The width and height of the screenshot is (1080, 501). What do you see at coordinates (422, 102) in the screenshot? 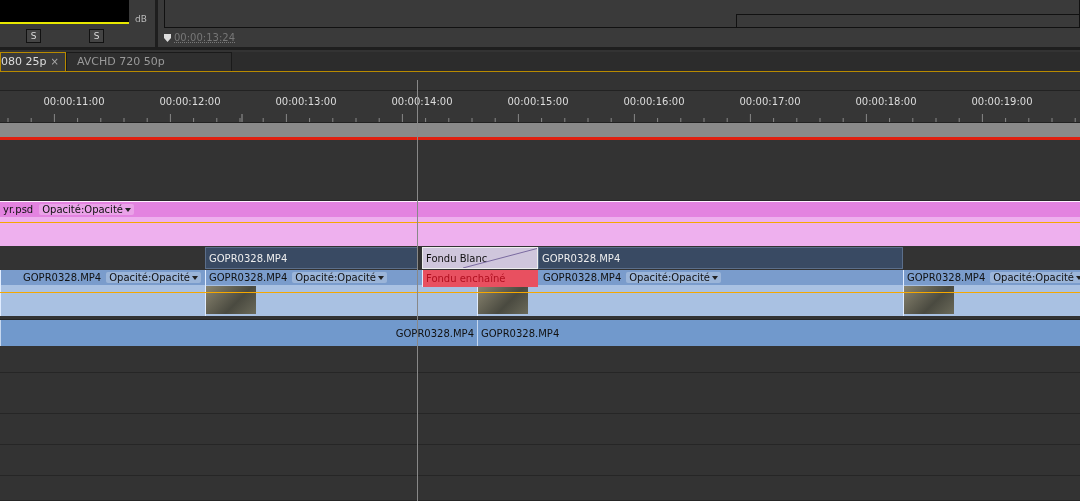
I see `ruler-timecode: 00:00:14:00` at bounding box center [422, 102].